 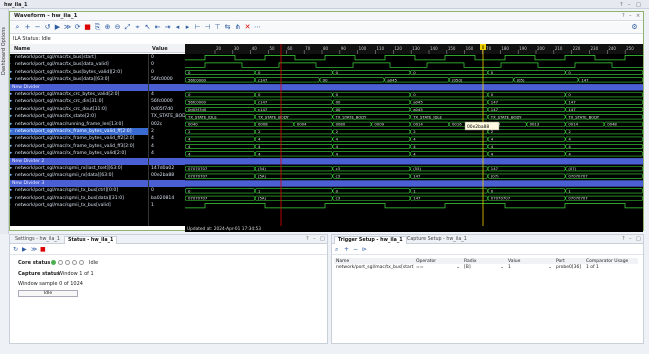 What do you see at coordinates (247, 27) in the screenshot?
I see `delete-icon: ✕` at bounding box center [247, 27].